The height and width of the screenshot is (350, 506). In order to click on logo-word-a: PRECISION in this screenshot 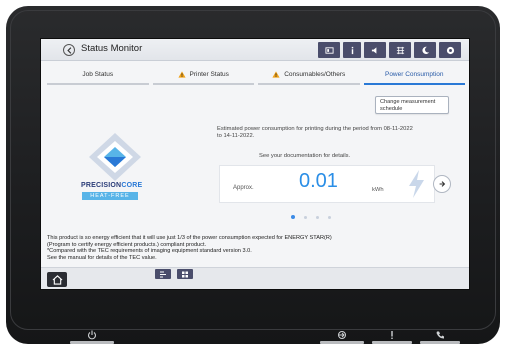, I will do `click(101, 185)`.